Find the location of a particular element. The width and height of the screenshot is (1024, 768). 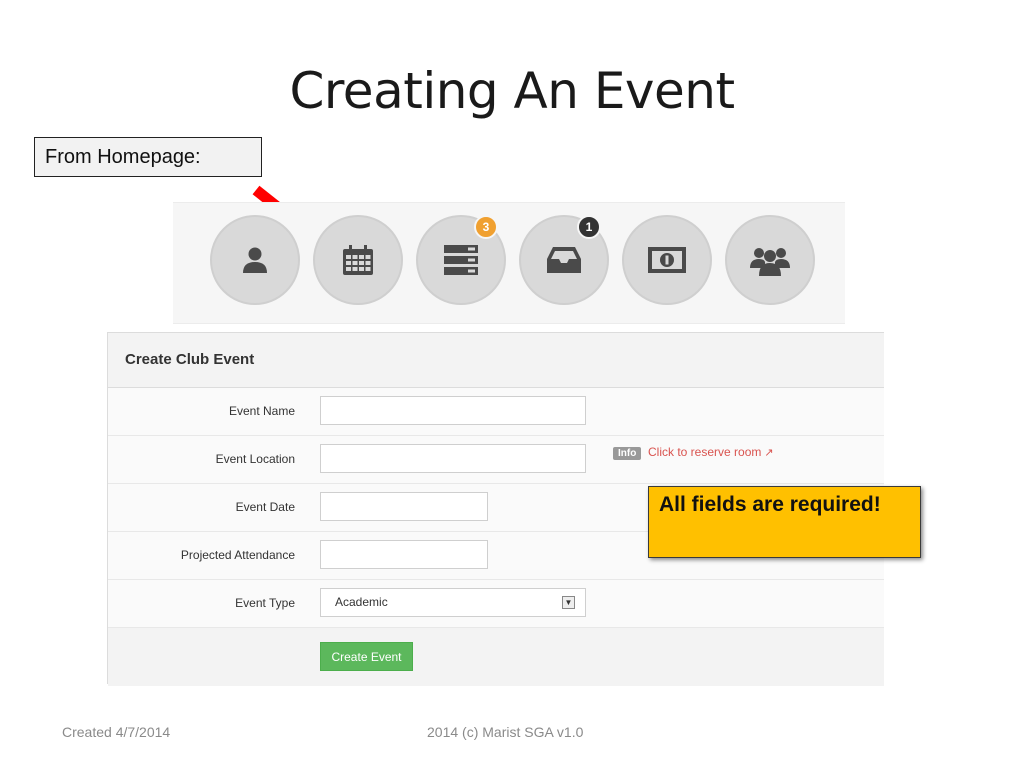

event-type-row: Event Type Academic ▼ is located at coordinates (496, 604).